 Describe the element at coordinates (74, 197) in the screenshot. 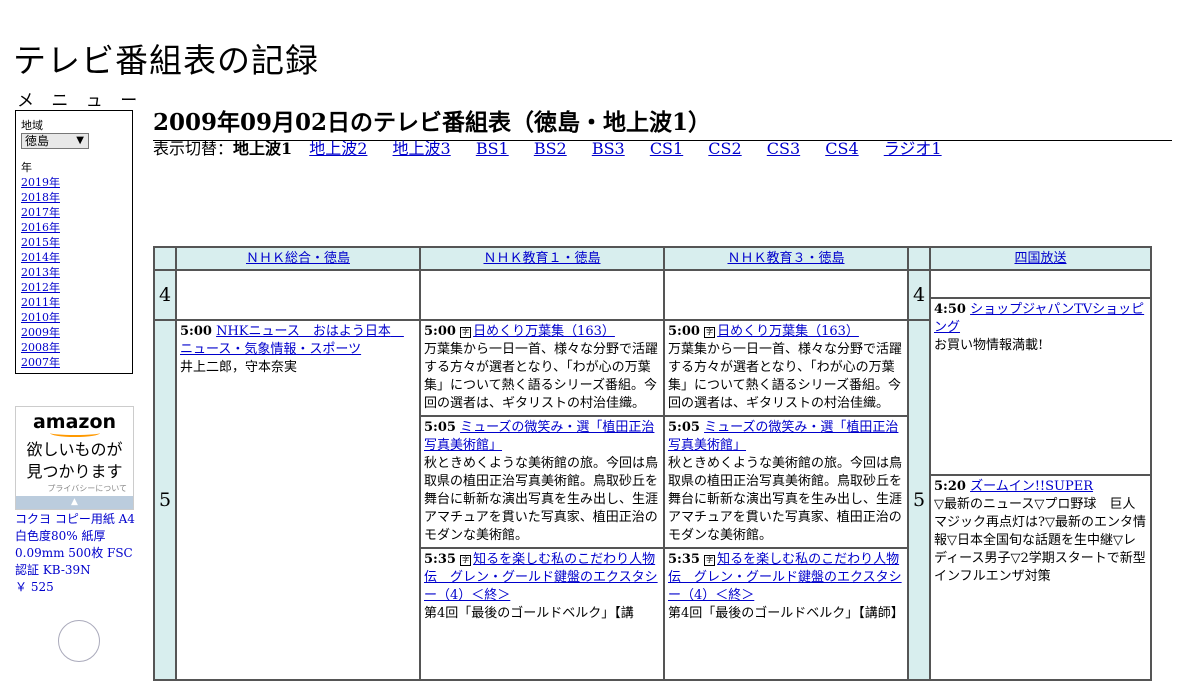

I see `year-link: 2018年` at that location.